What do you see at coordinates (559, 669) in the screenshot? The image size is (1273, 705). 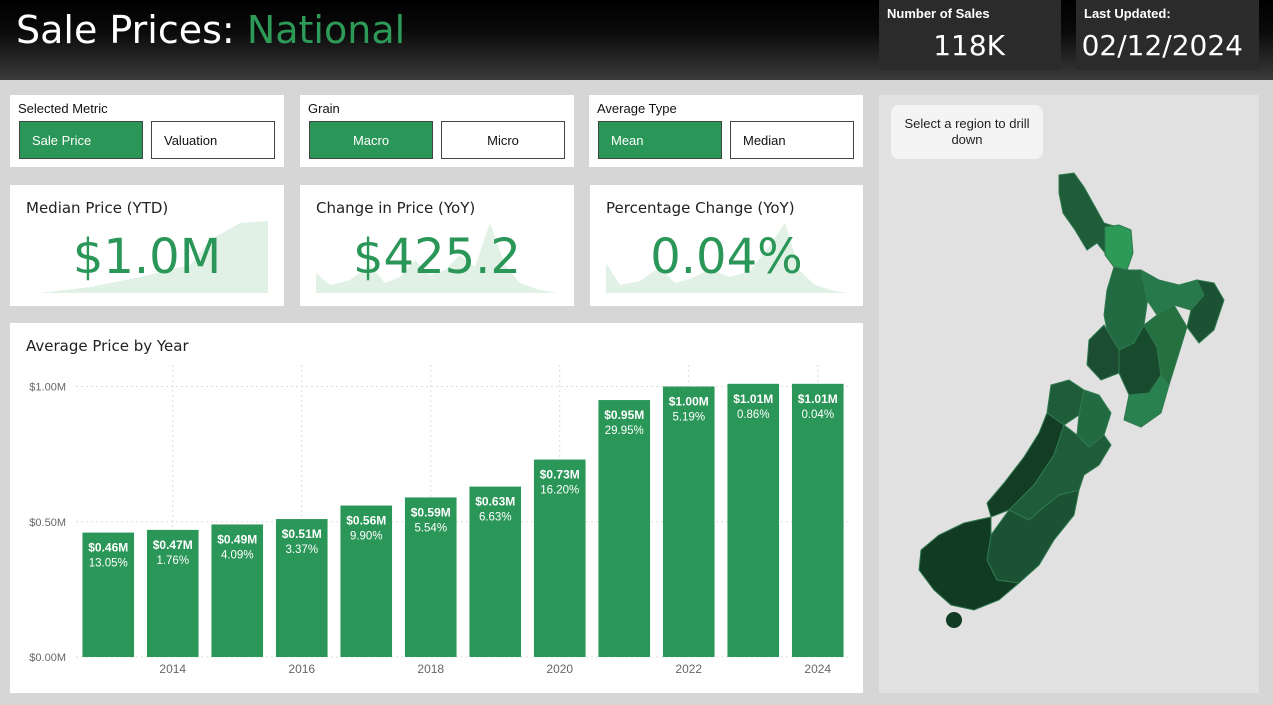 I see `x-tick-label: 2020` at bounding box center [559, 669].